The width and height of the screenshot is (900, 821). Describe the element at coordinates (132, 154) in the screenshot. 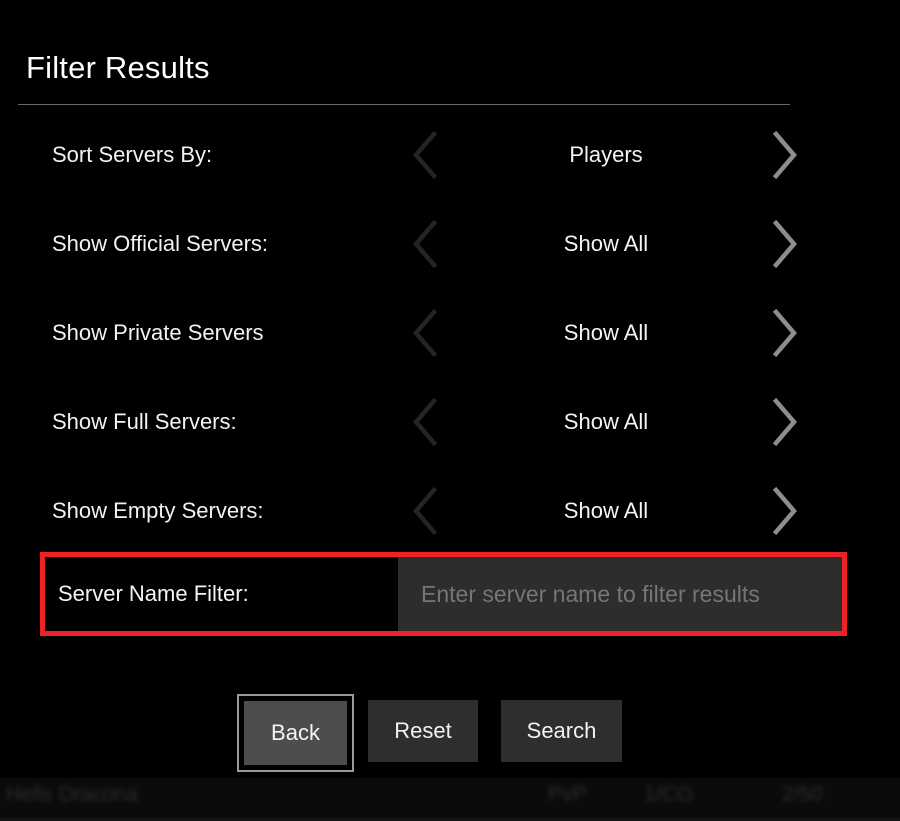

I see `filter-label: Sort Servers By:` at that location.